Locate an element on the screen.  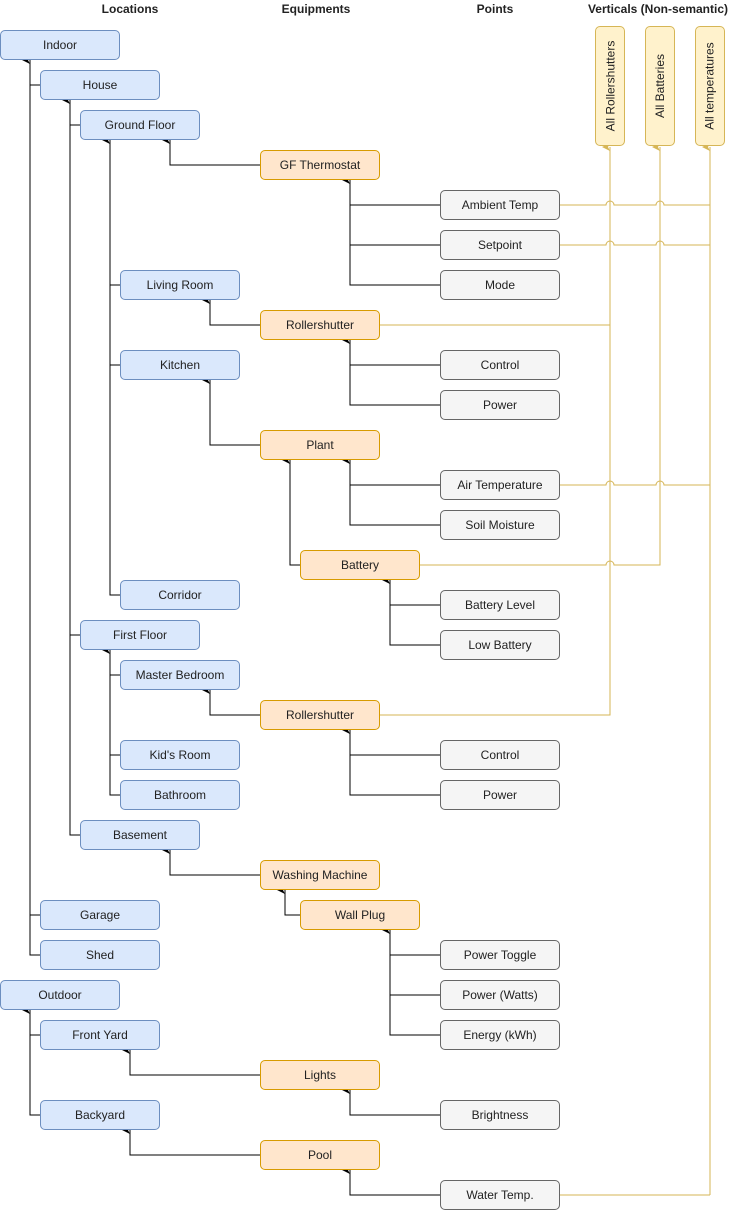
header-verticals: Verticals (Non-semantic) is located at coordinates (658, 9).